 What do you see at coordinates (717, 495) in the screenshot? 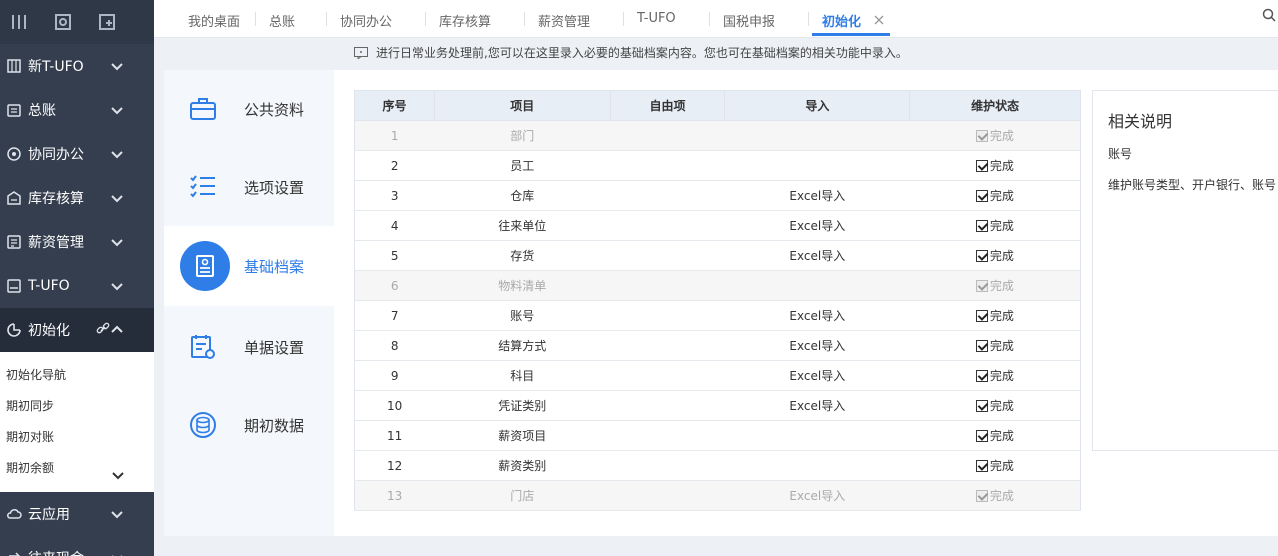
I see `table-row: 13 门店 Excel导入 完成` at bounding box center [717, 495].